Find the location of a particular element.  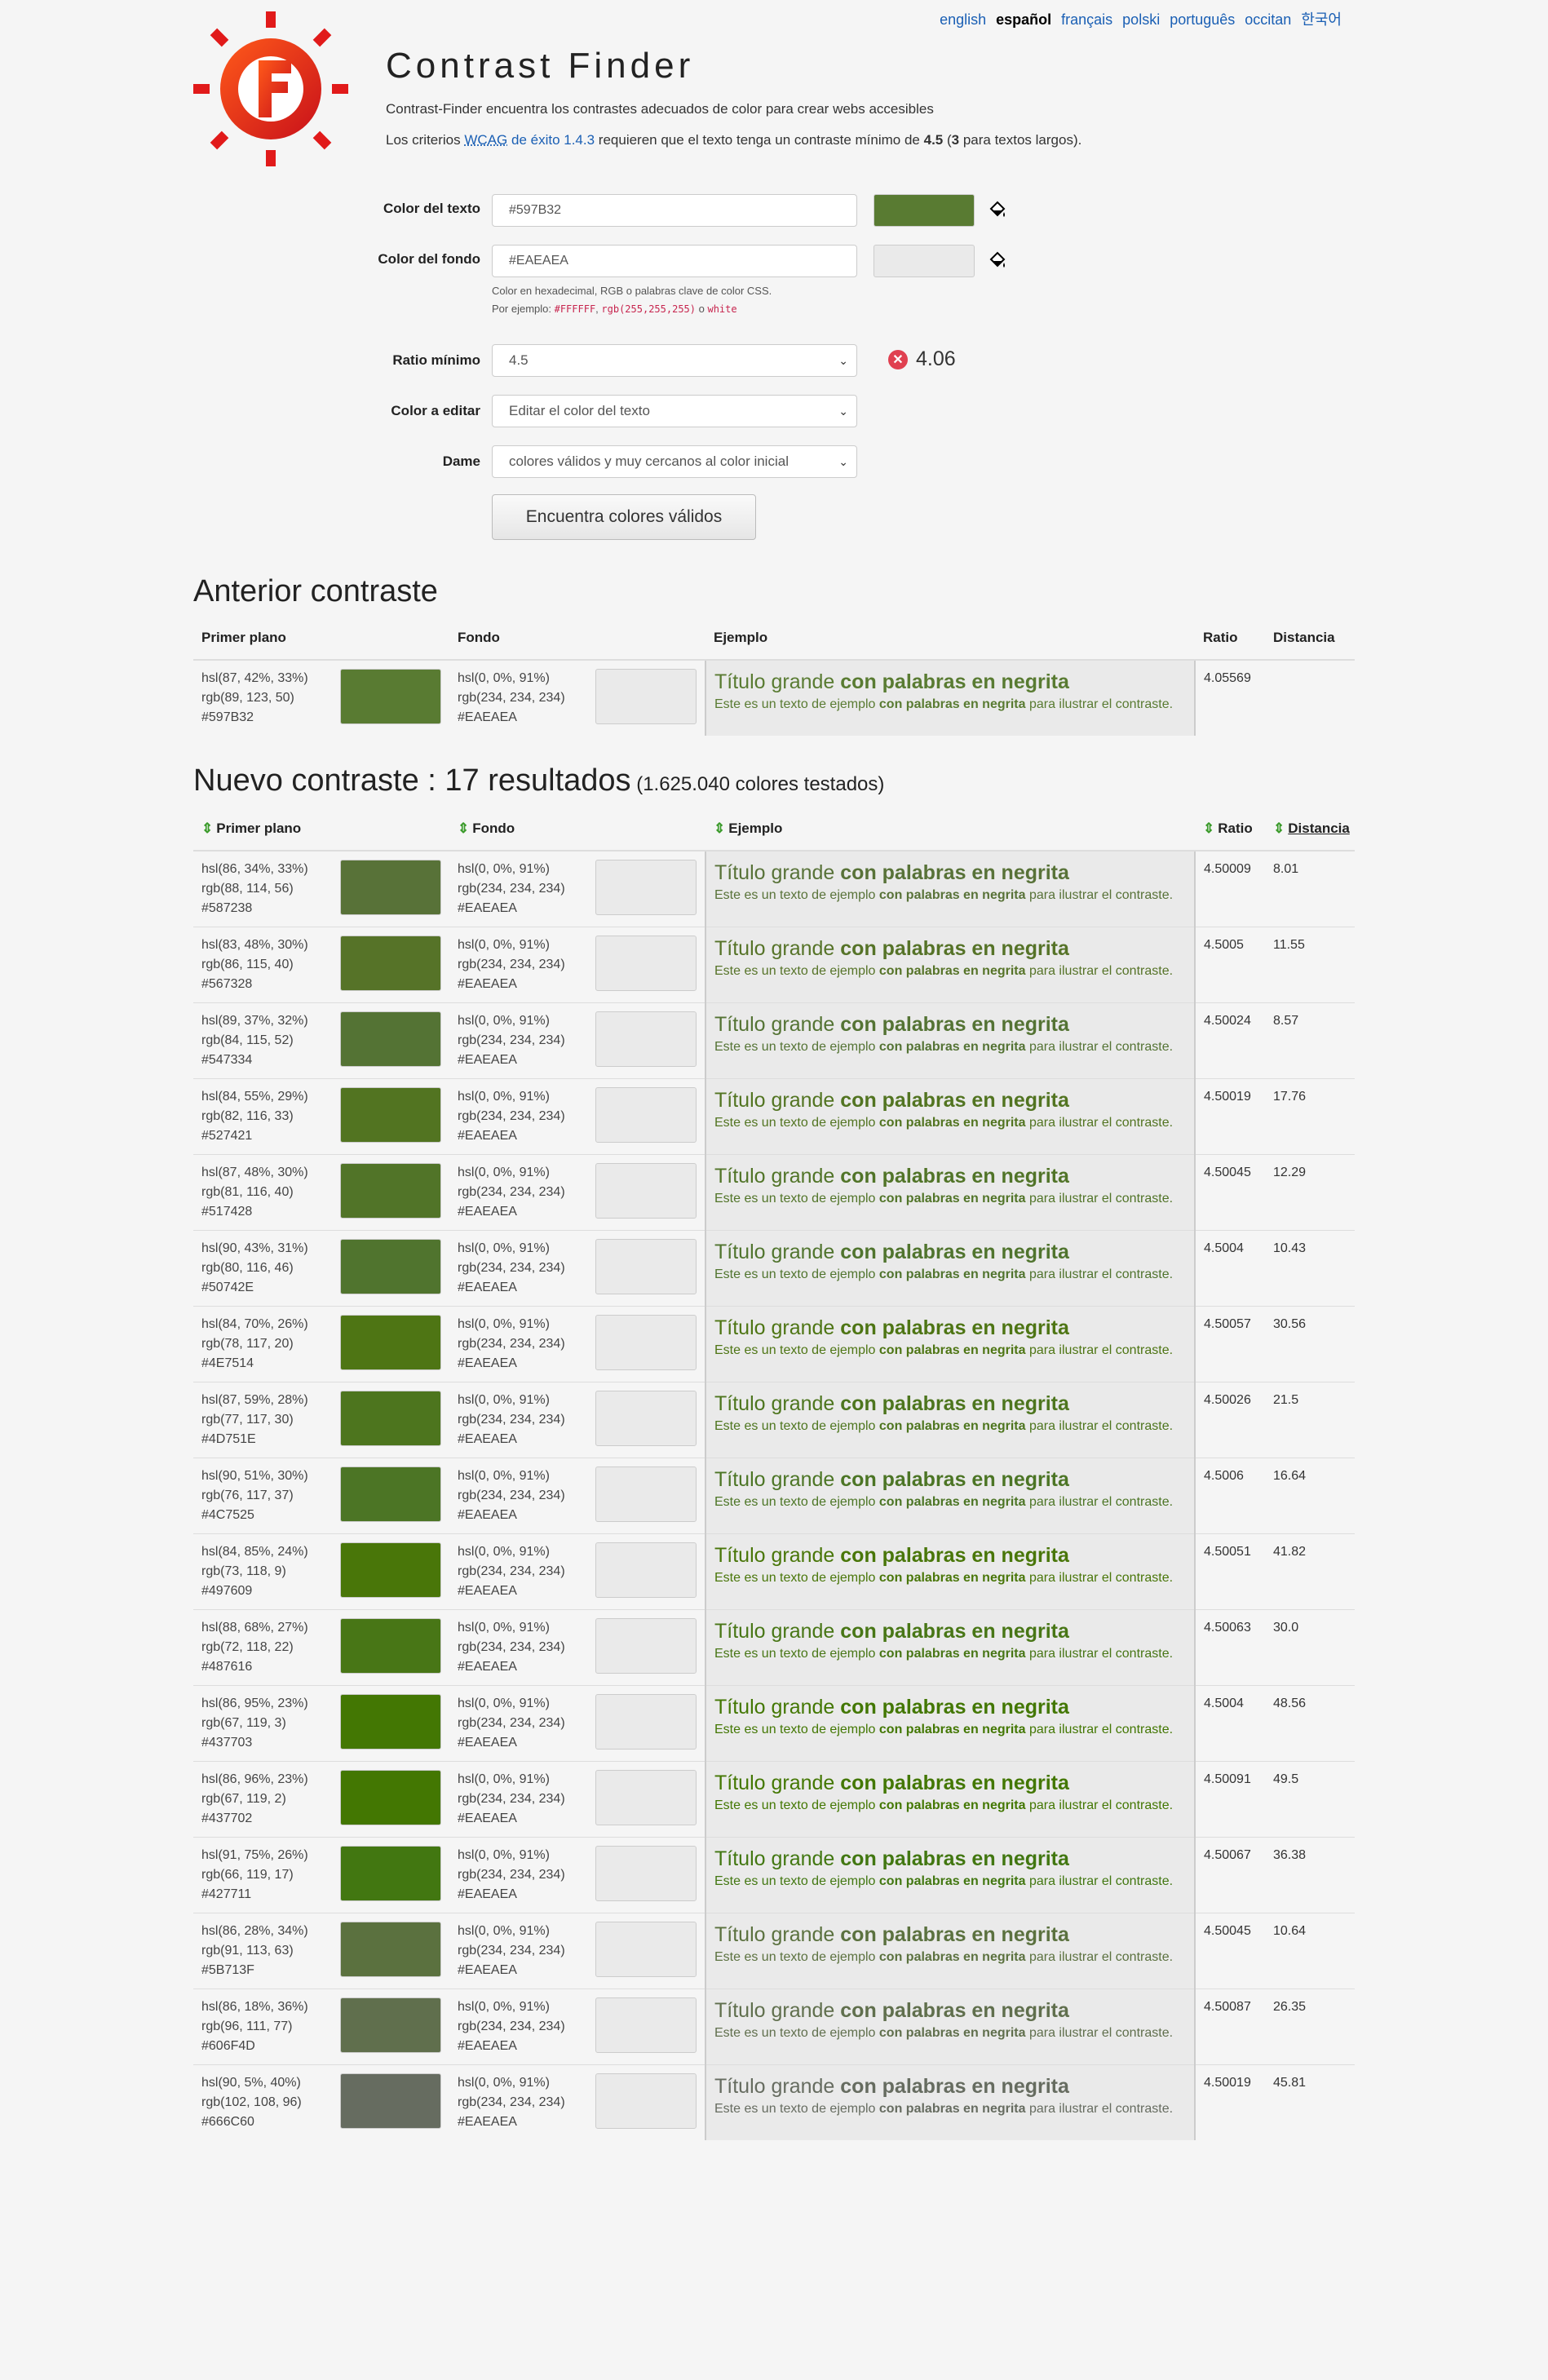

ratio-cell: 4.50051 is located at coordinates (1230, 1572).